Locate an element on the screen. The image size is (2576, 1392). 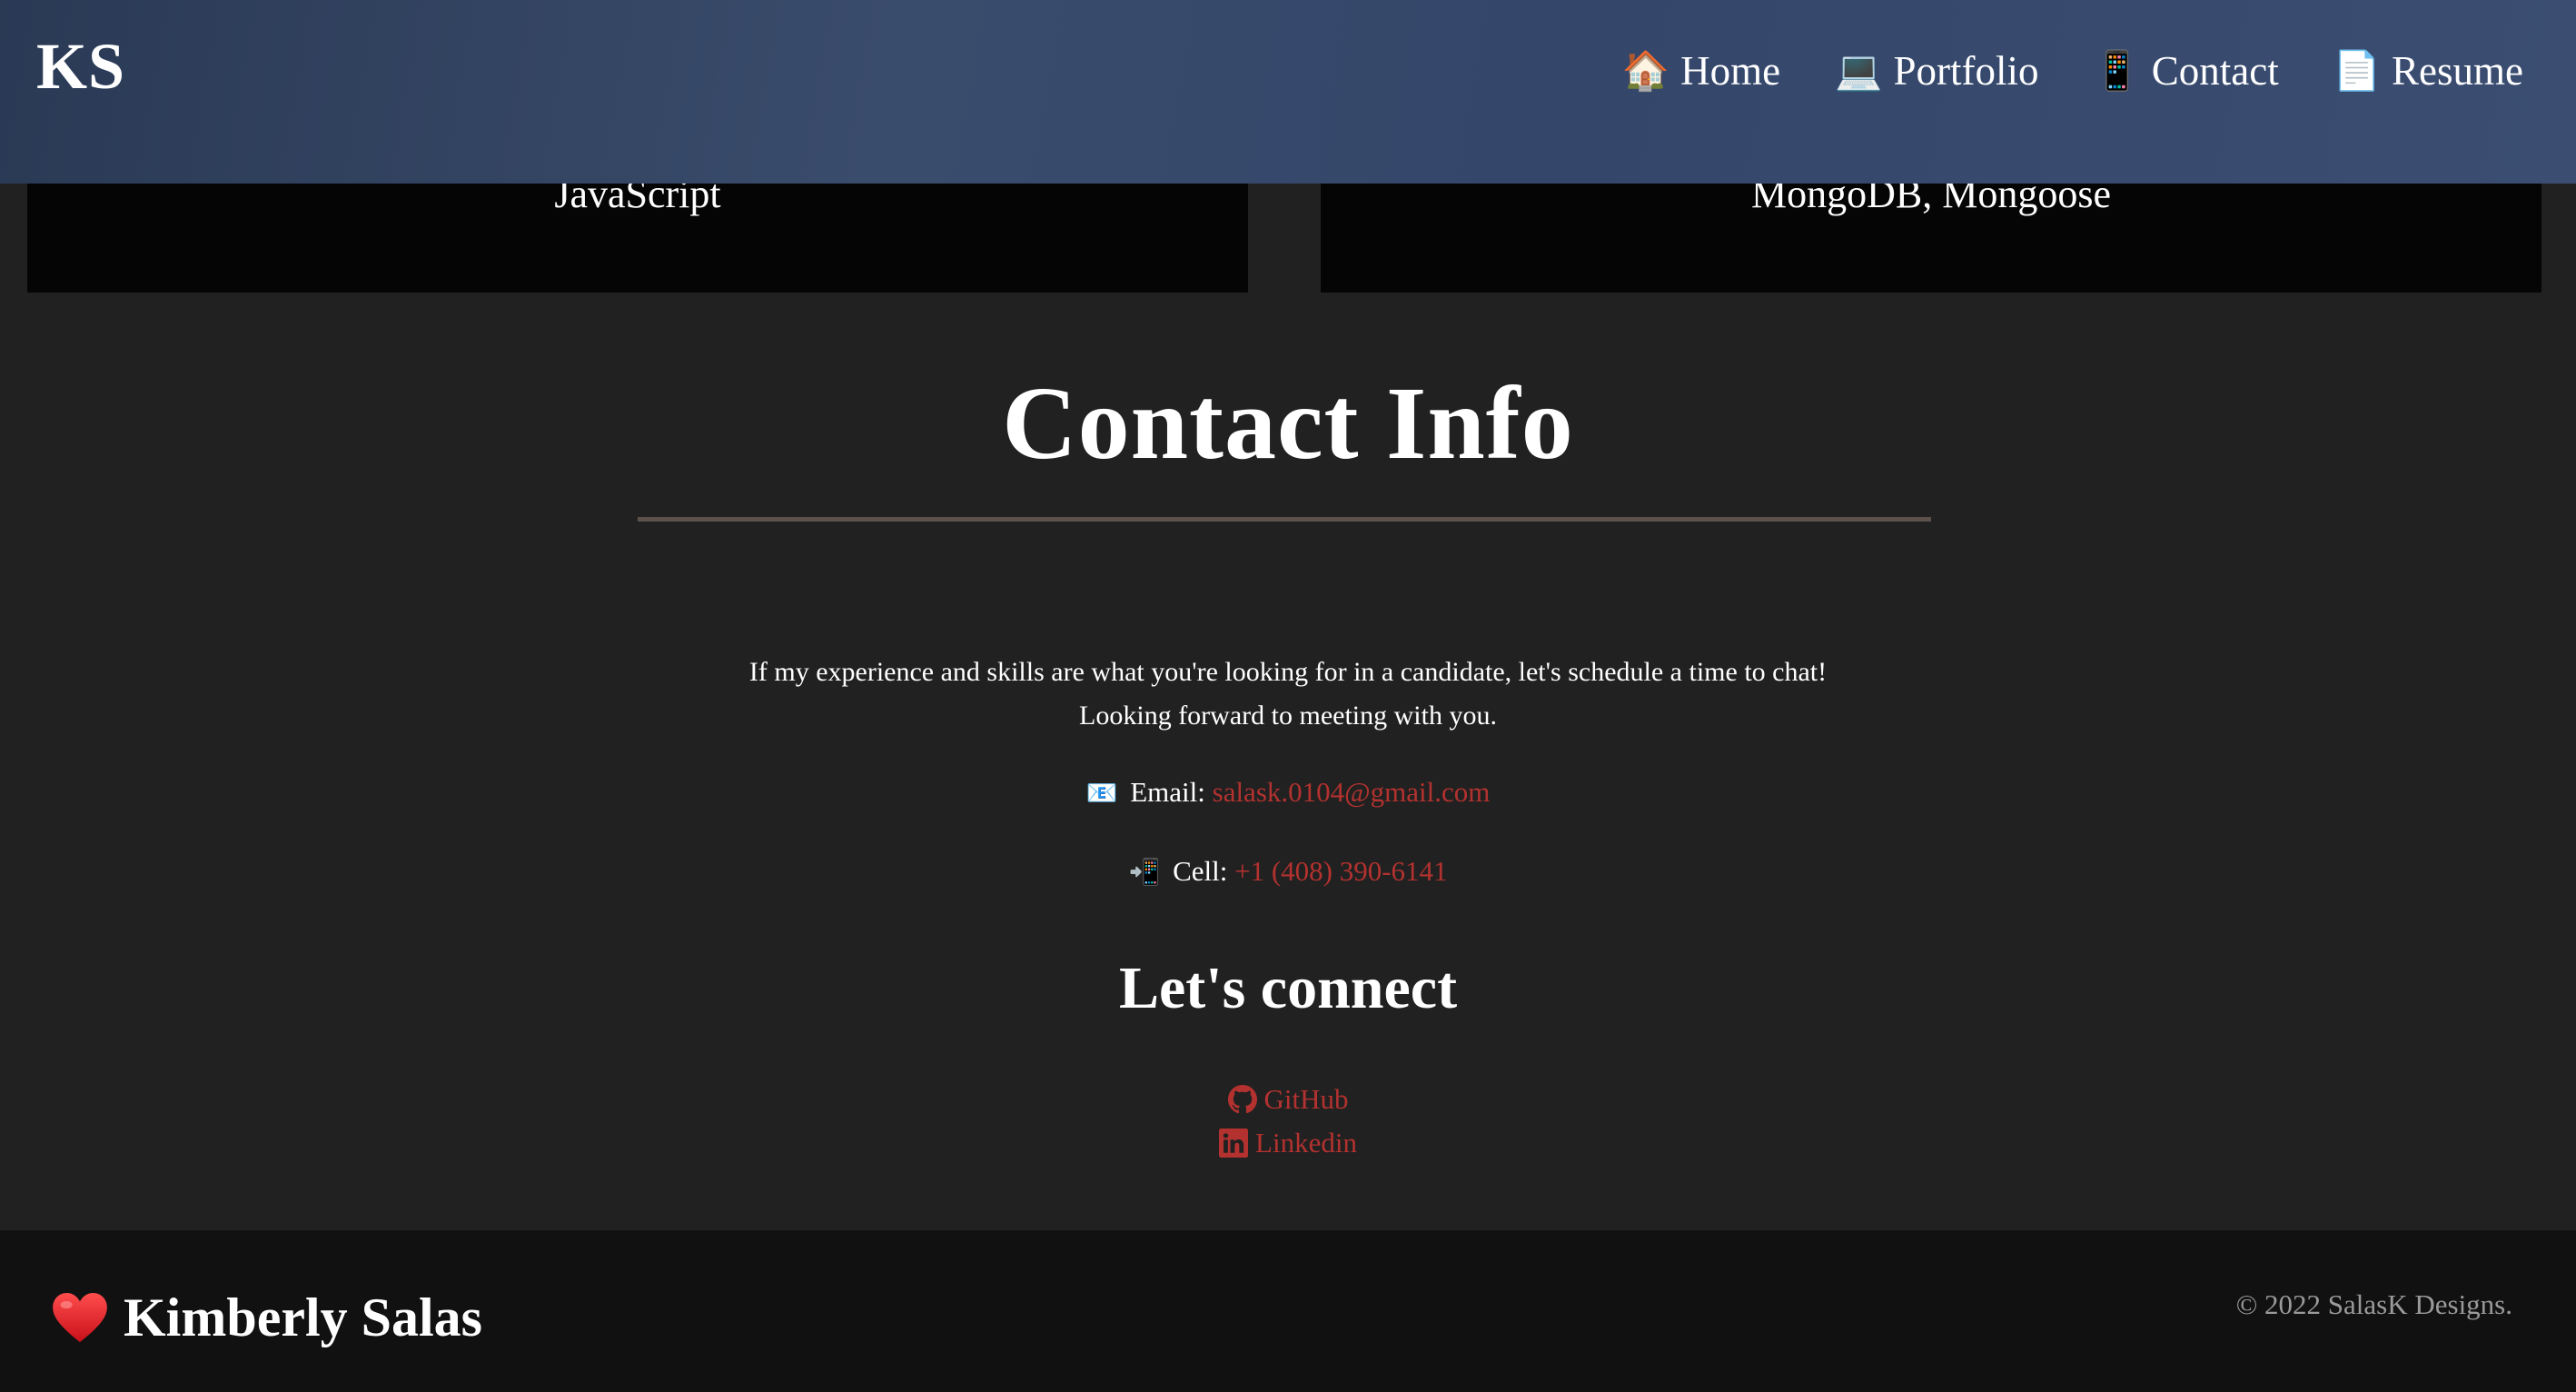
main-nav: 🏠 Home 💻 Portfolio 📱 Contact 📄 Resume is located at coordinates (2045, 70).